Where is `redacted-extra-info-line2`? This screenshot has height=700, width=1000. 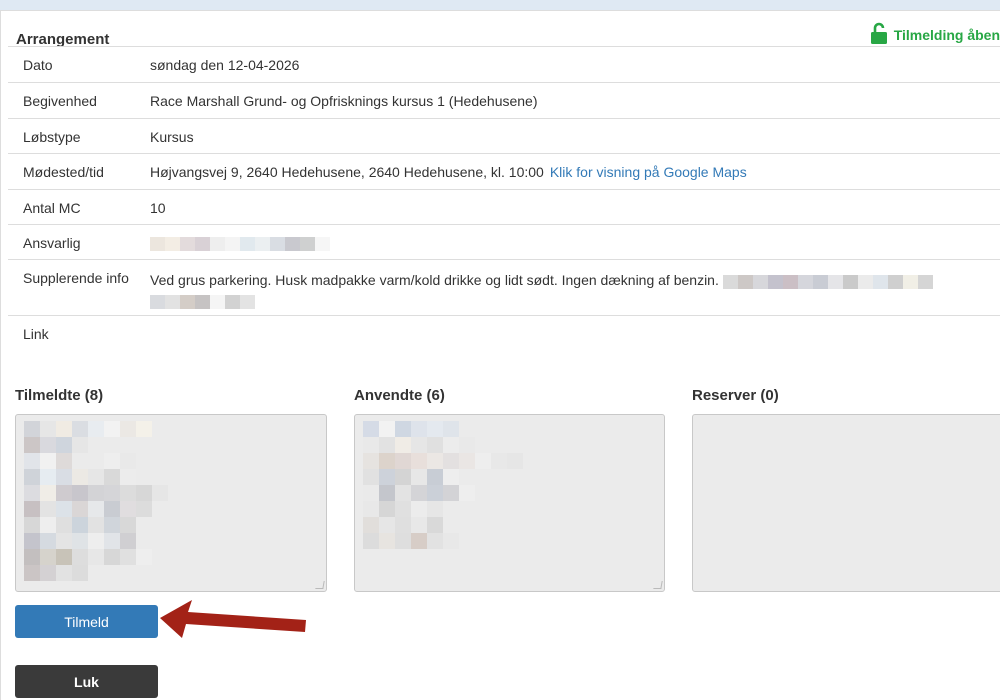
redacted-extra-info-line2 is located at coordinates (202, 302).